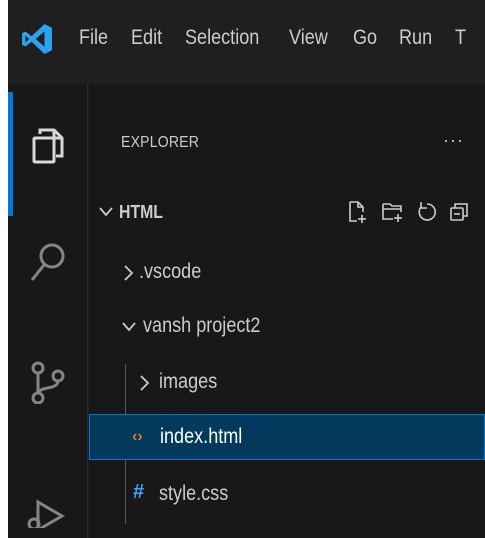  What do you see at coordinates (188, 381) in the screenshot?
I see `tree-item-label: images` at bounding box center [188, 381].